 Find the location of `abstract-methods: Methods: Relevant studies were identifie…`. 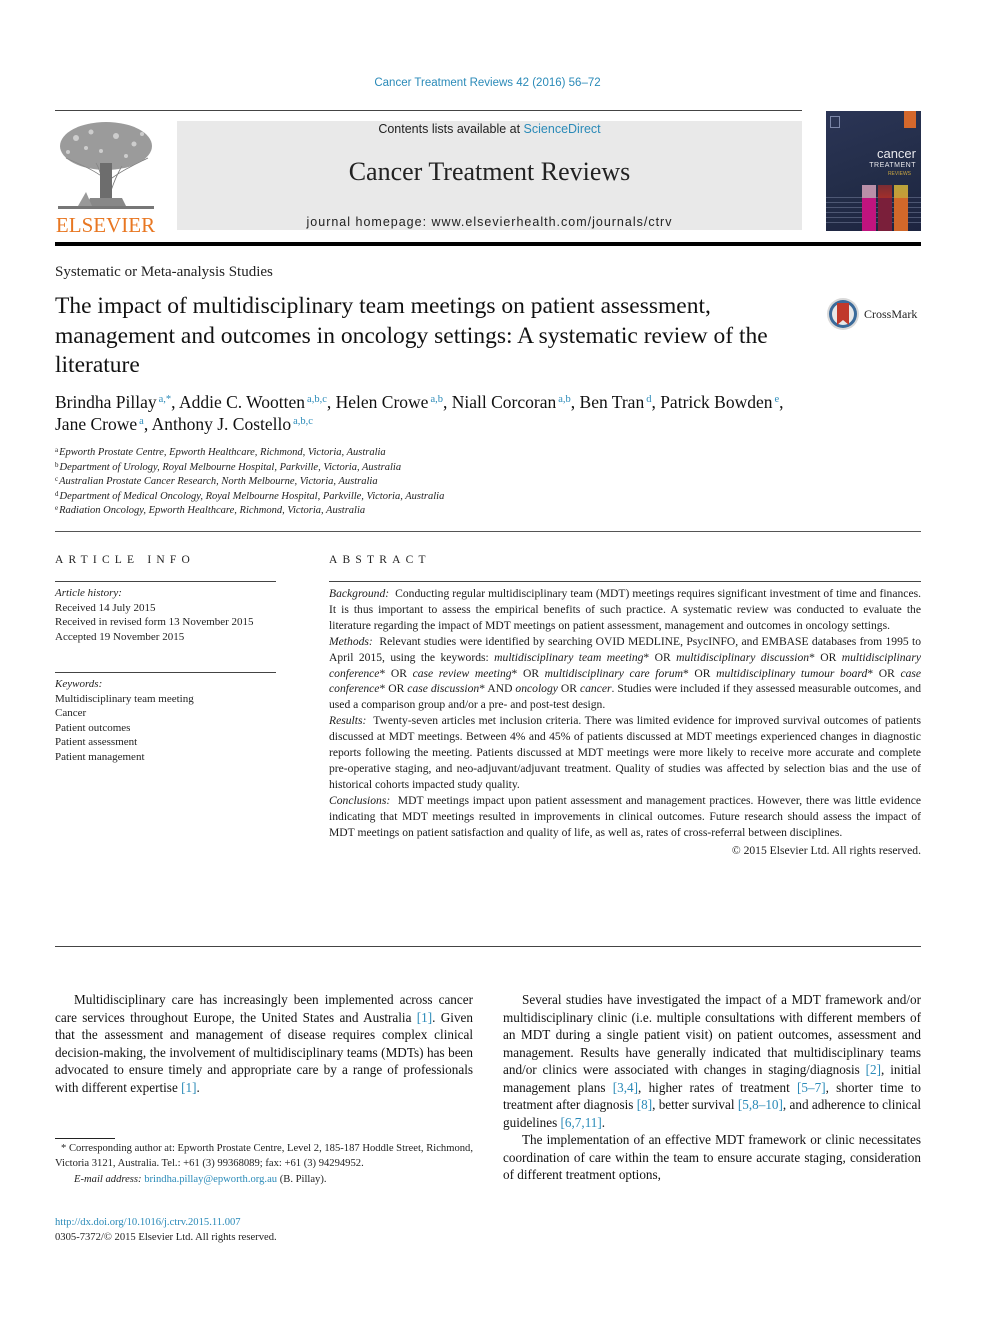

abstract-methods: Methods: Relevant studies were identifie… is located at coordinates (625, 674).